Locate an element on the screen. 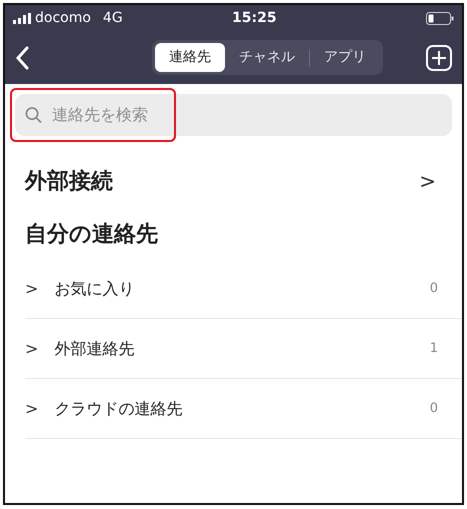 This screenshot has height=509, width=467. search-field: 連絡先を検索 is located at coordinates (246, 115).